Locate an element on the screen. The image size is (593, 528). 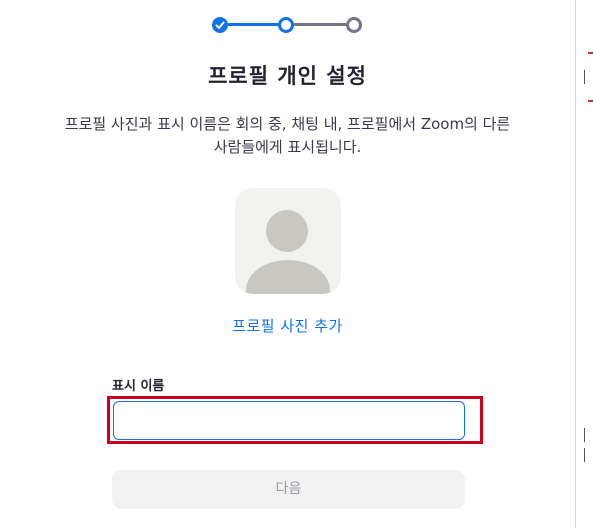
display-name-input is located at coordinates (289, 420).